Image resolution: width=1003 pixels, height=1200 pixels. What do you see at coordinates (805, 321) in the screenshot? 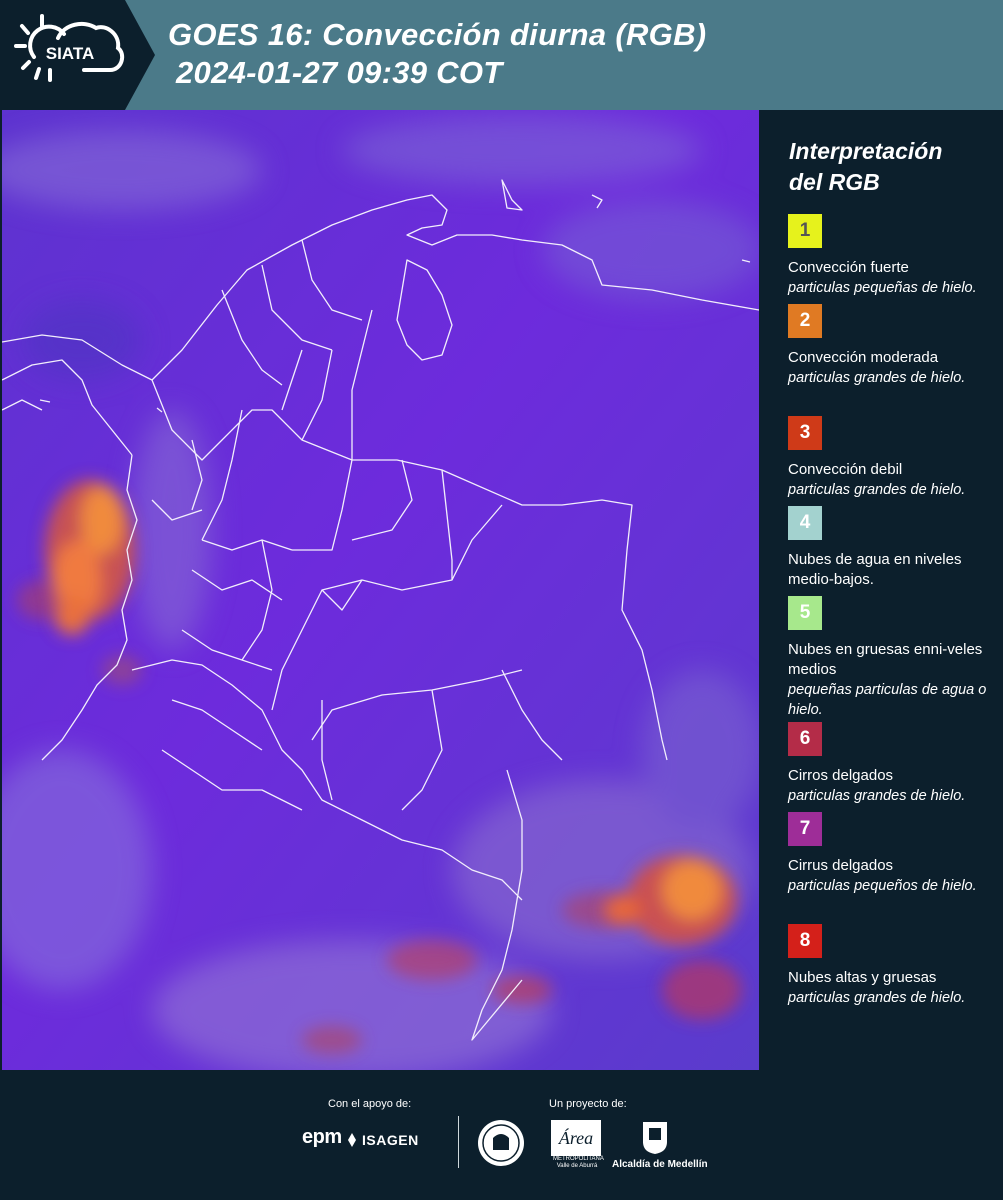
I see `legend-swatch: 2` at bounding box center [805, 321].